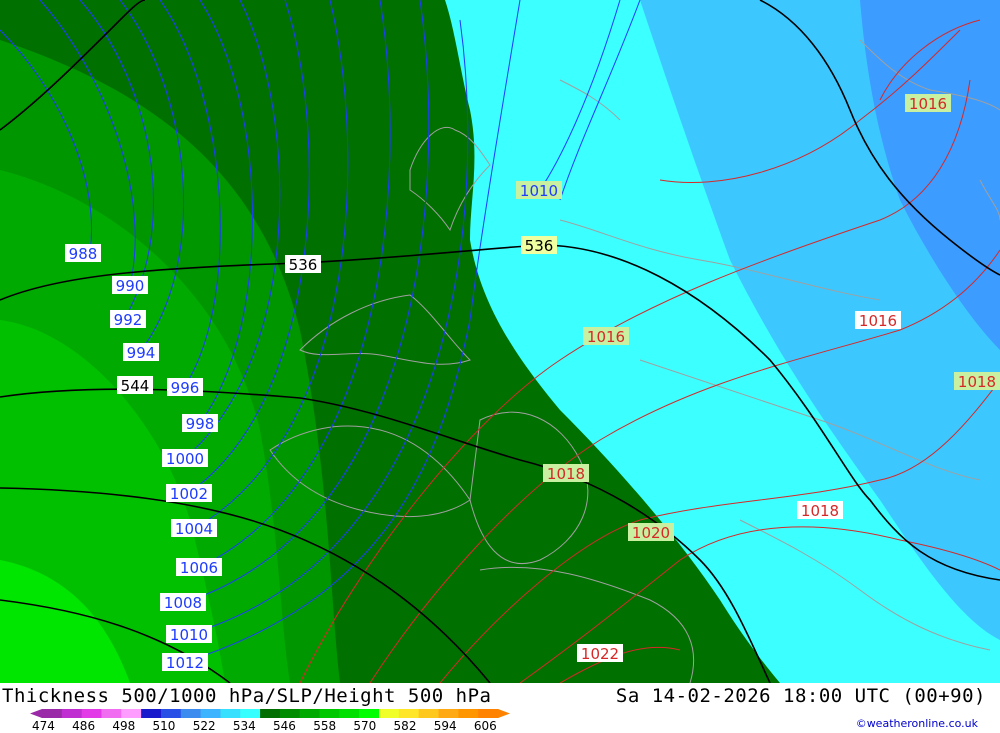 The image size is (1000, 733). What do you see at coordinates (200, 424) in the screenshot?
I see `isobar-label: 998` at bounding box center [200, 424].